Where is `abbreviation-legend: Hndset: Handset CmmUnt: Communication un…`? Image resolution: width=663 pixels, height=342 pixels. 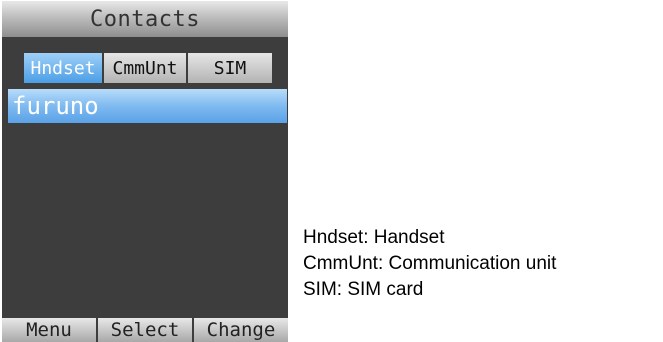 abbreviation-legend: Hndset: Handset CmmUnt: Communication un… is located at coordinates (429, 264).